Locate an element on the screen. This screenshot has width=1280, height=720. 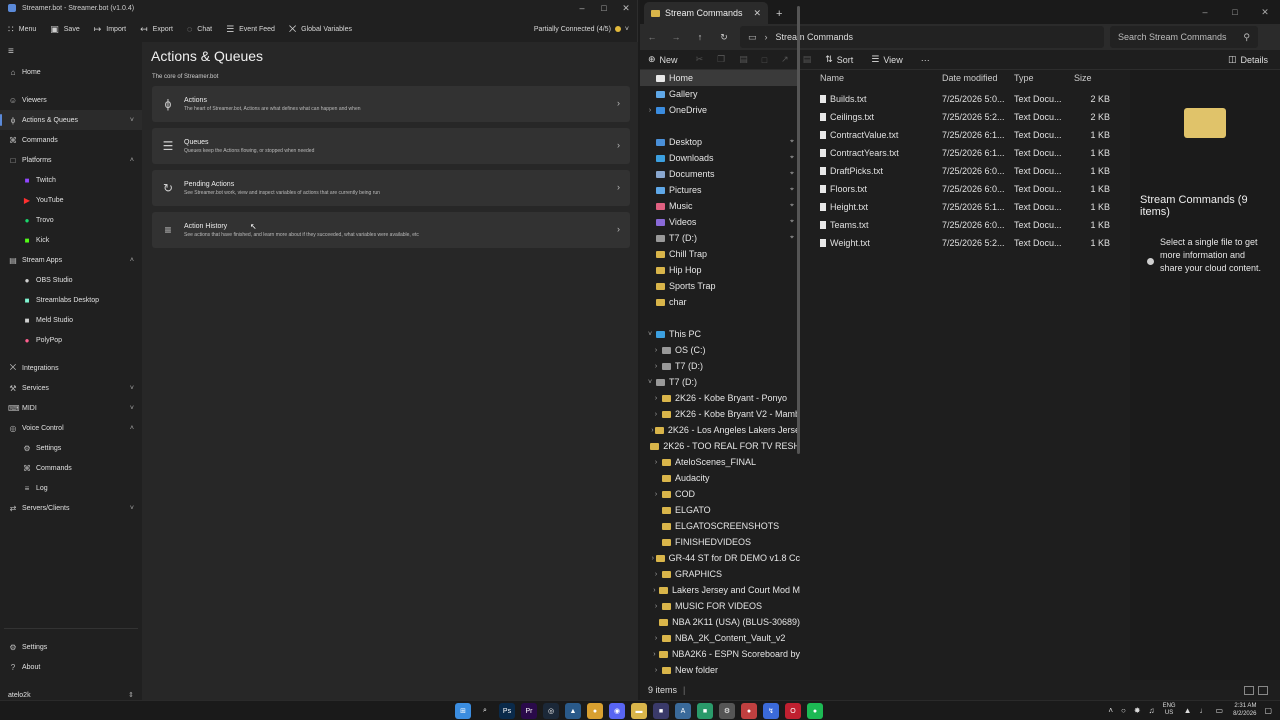
file-explorer-icon: ▬ is located at coordinates (639, 711).